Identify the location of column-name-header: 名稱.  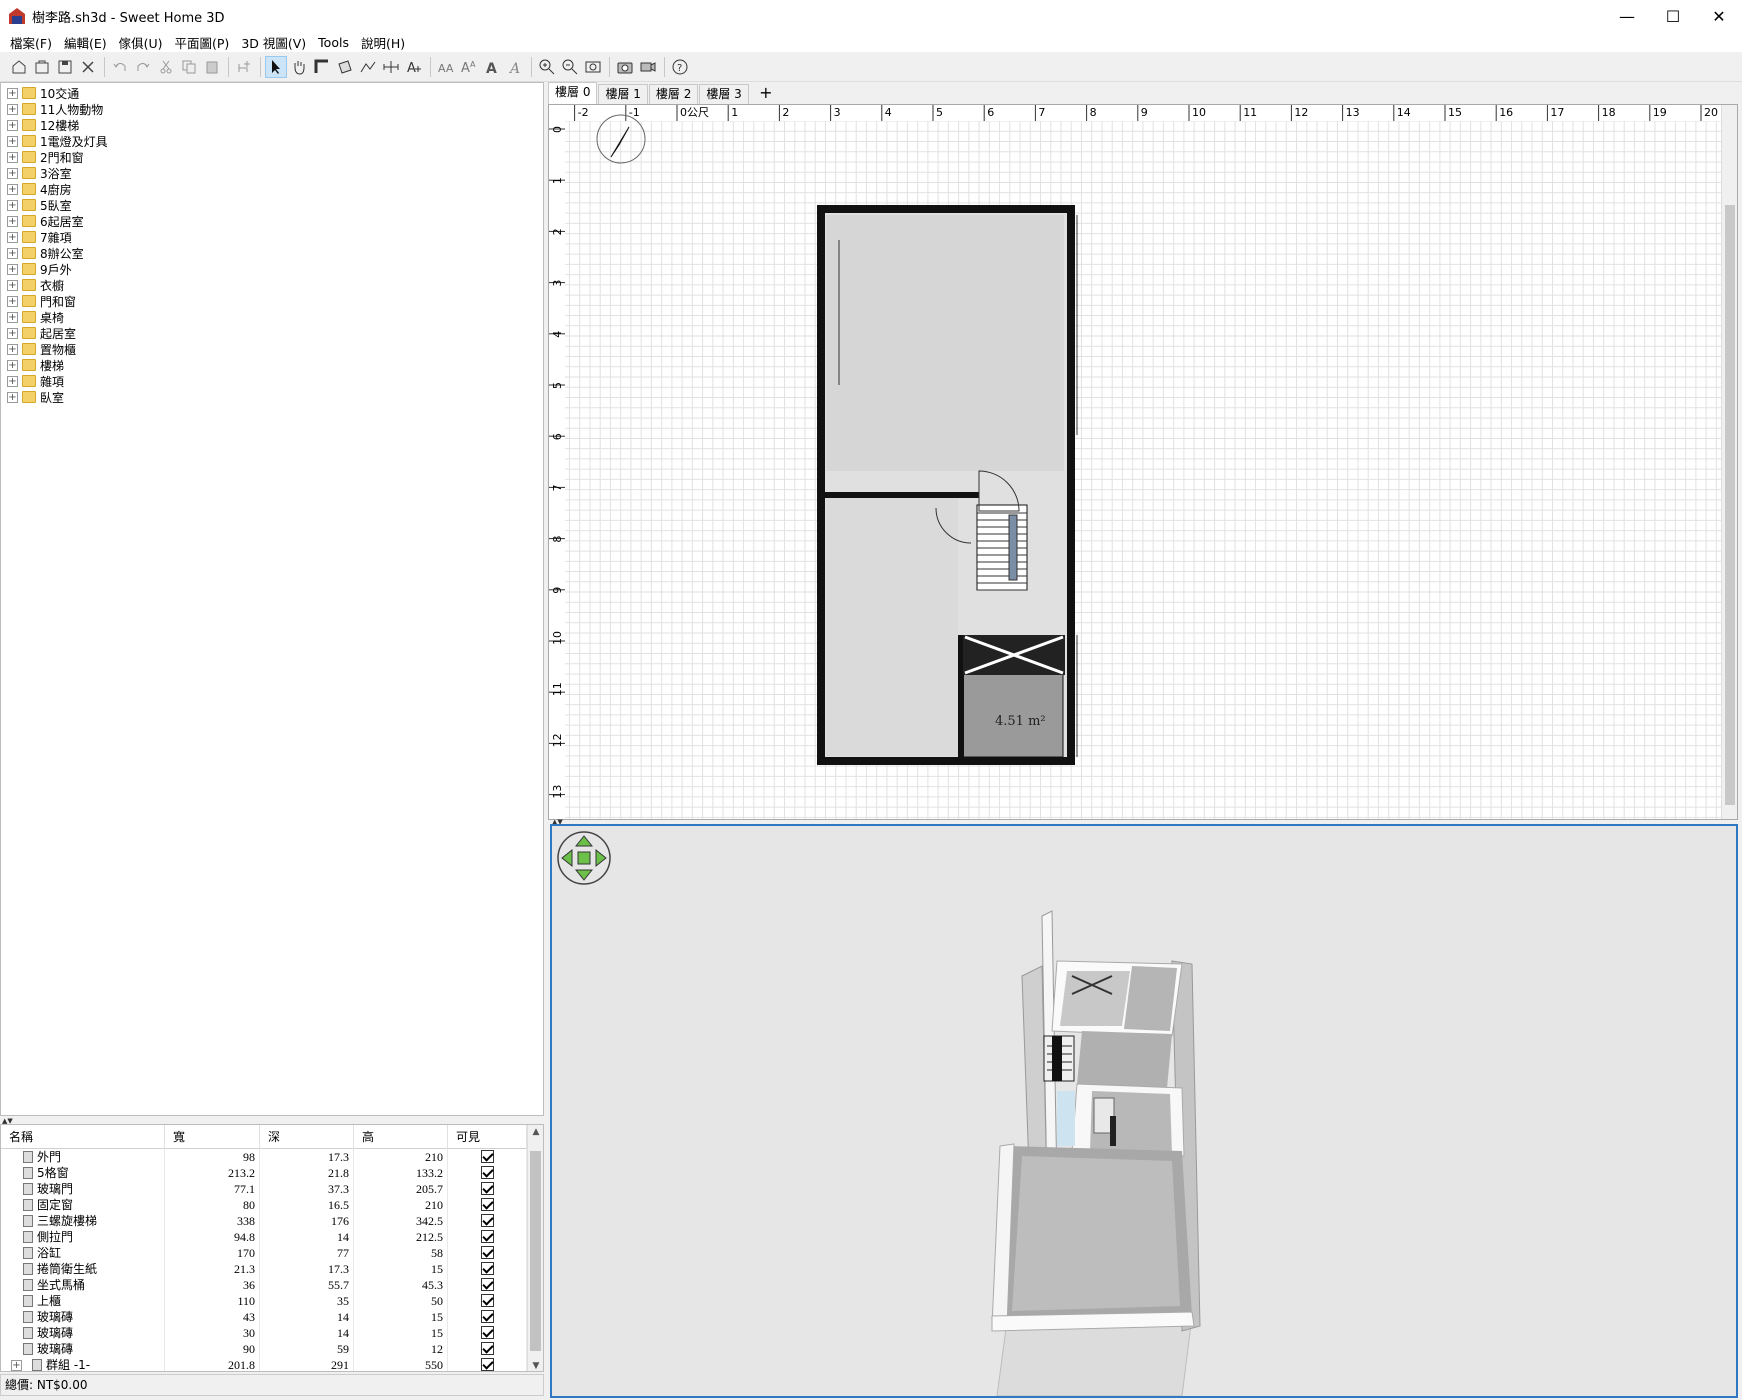
(83, 1137).